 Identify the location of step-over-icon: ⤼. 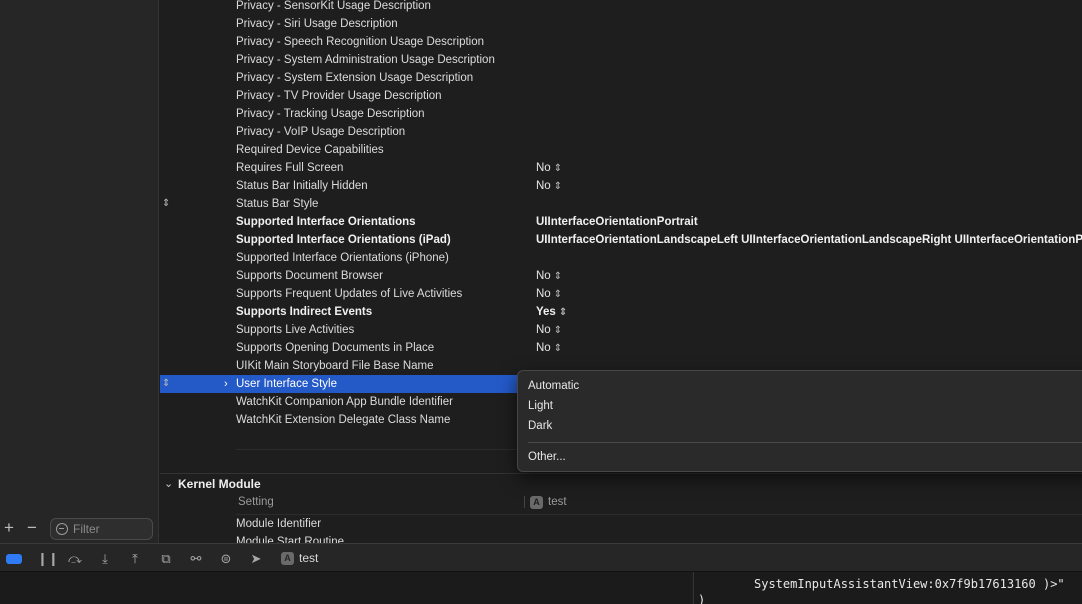
(75, 559).